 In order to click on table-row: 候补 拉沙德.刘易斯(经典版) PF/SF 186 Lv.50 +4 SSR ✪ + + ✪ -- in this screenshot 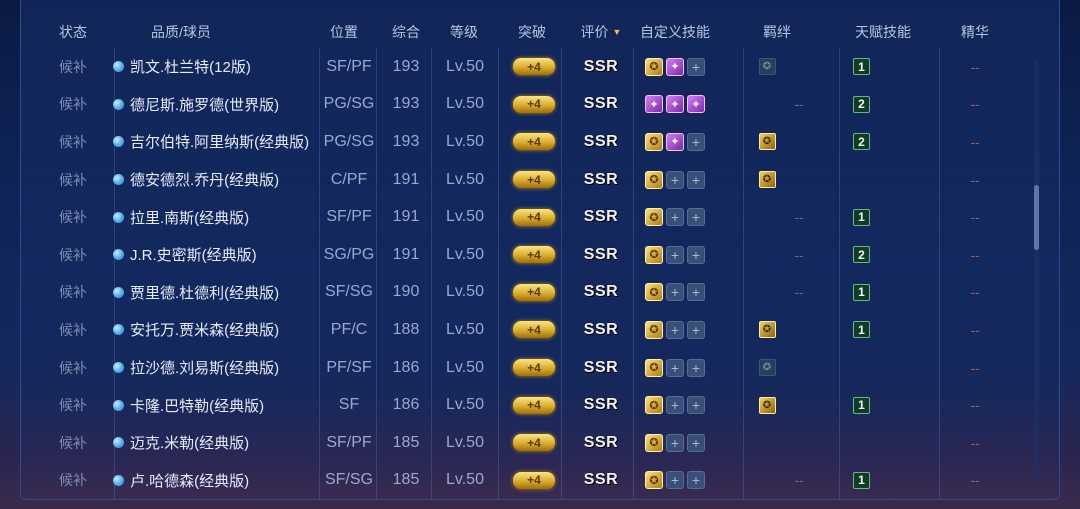, I will do `click(540, 367)`.